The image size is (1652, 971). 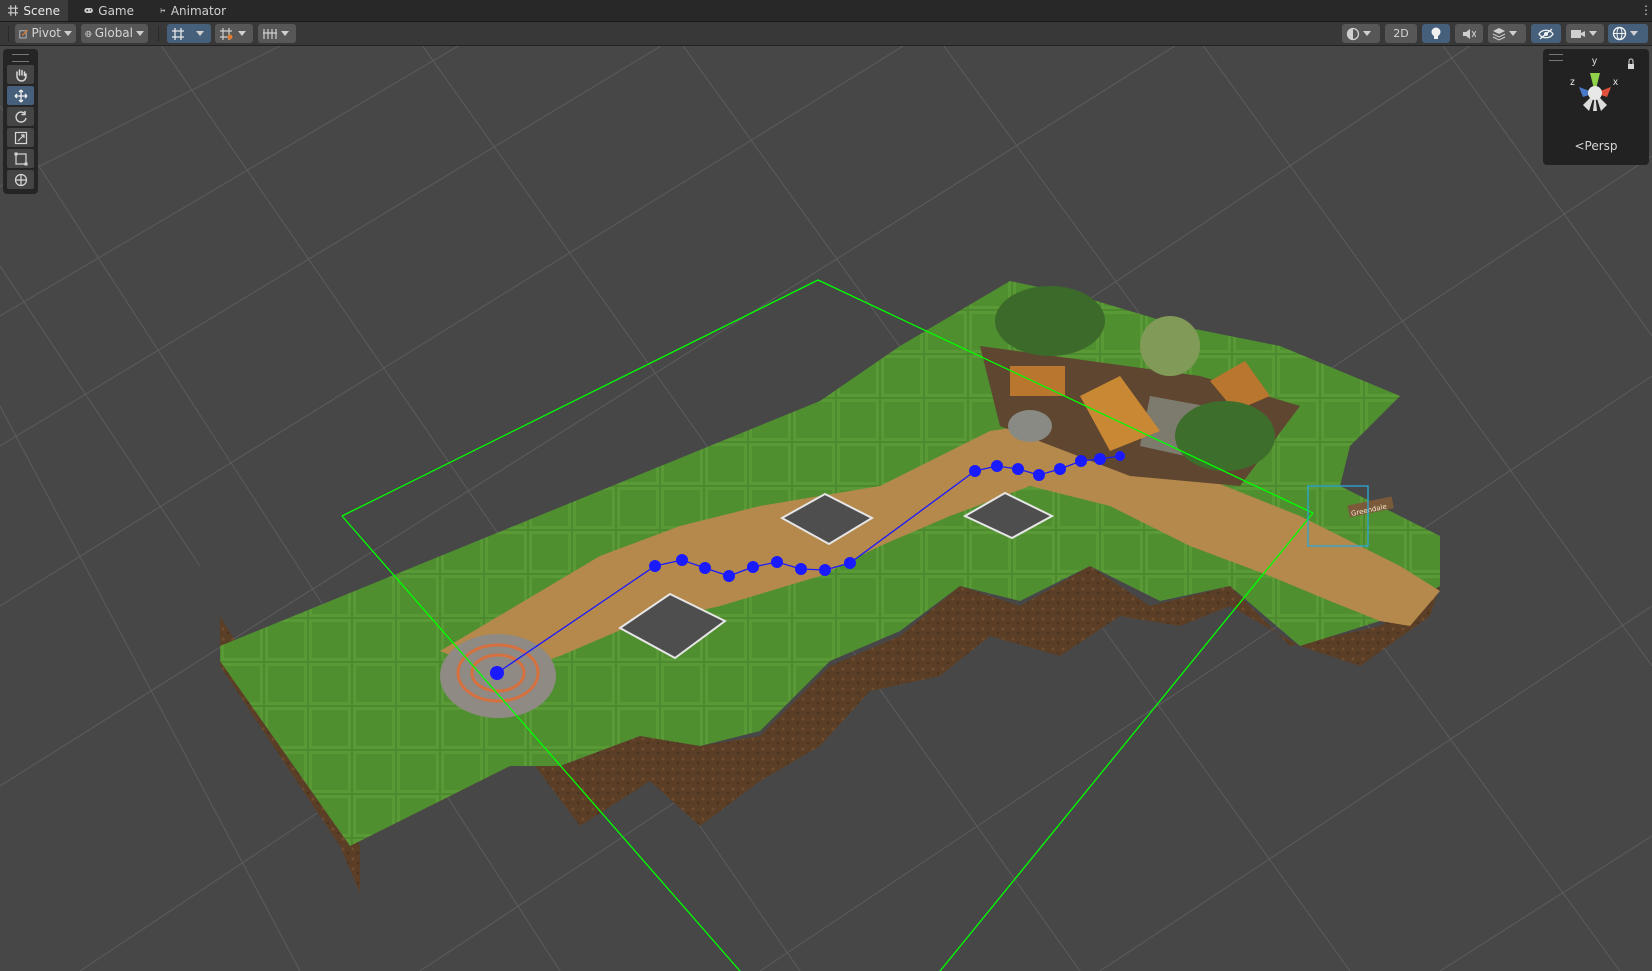 I want to click on rotate-tool-button, so click(x=20, y=116).